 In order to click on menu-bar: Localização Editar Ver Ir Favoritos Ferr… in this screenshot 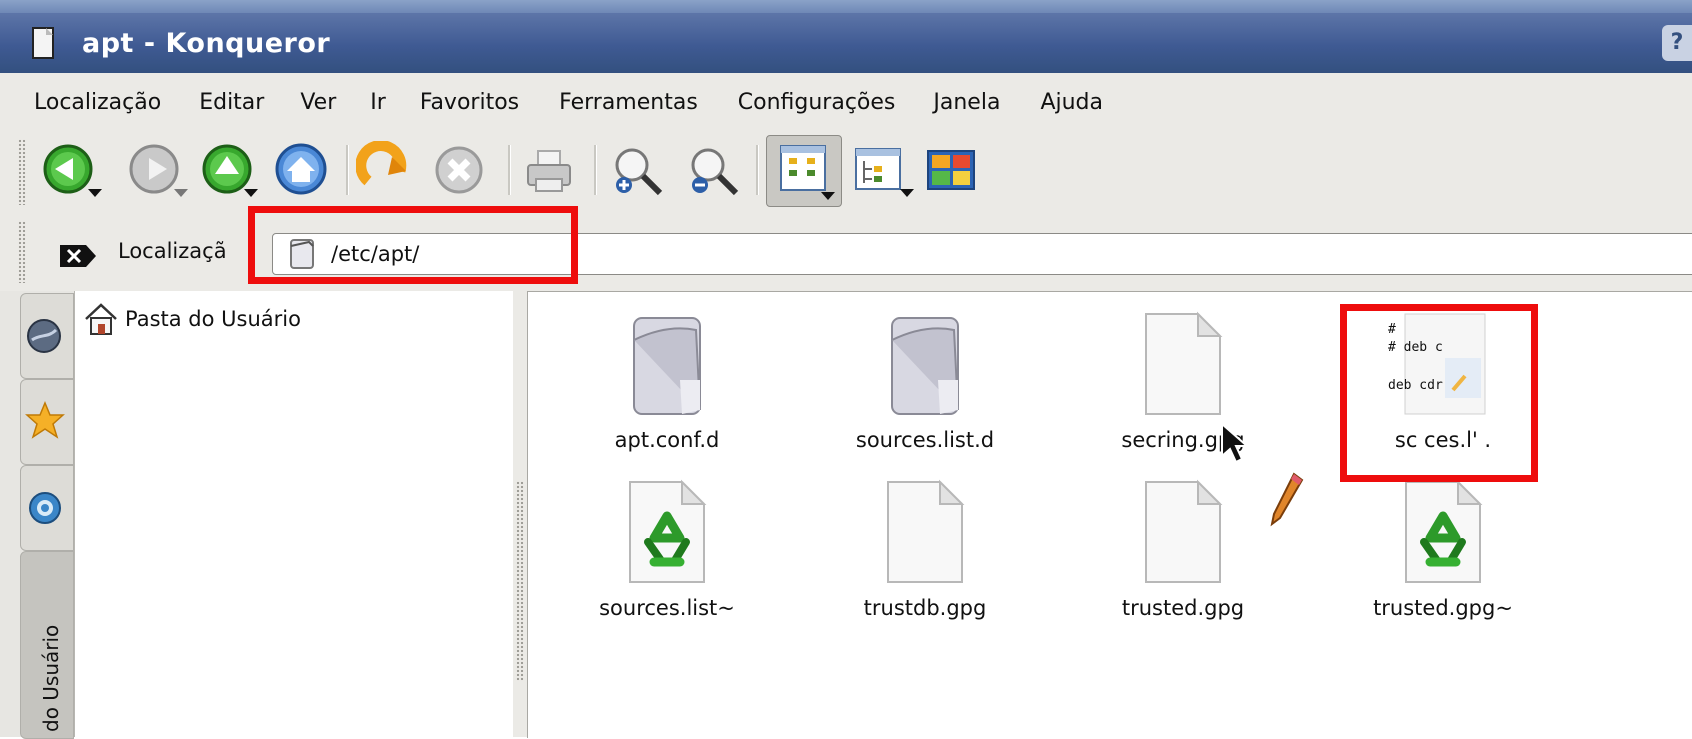, I will do `click(551, 102)`.